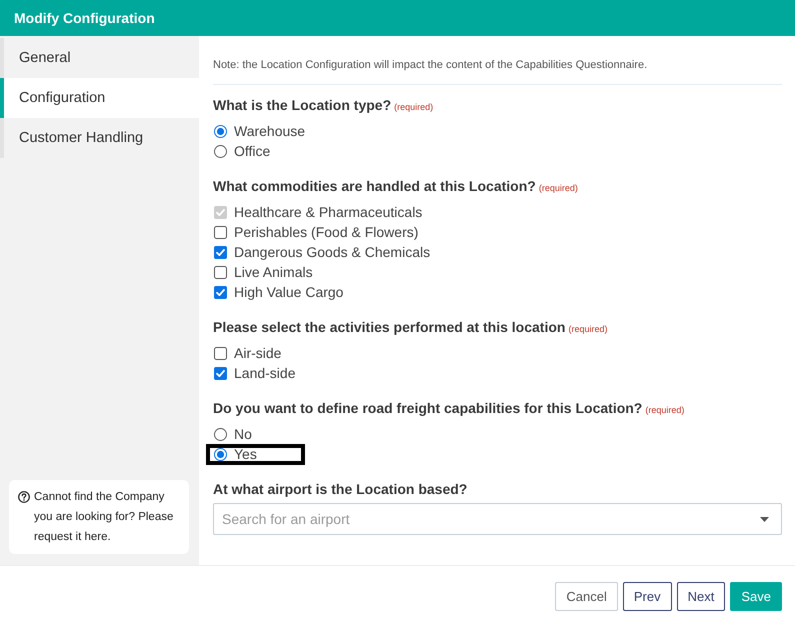  I want to click on question-label: Do you want to define road freight capabilities for this Location?, so click(427, 408).